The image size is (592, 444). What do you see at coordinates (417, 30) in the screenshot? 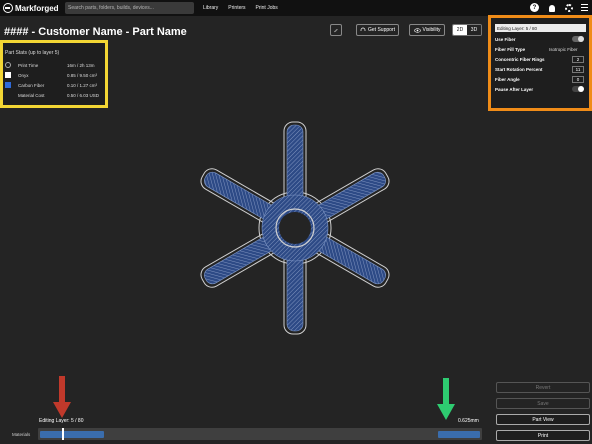
I see `eye-icon` at bounding box center [417, 30].